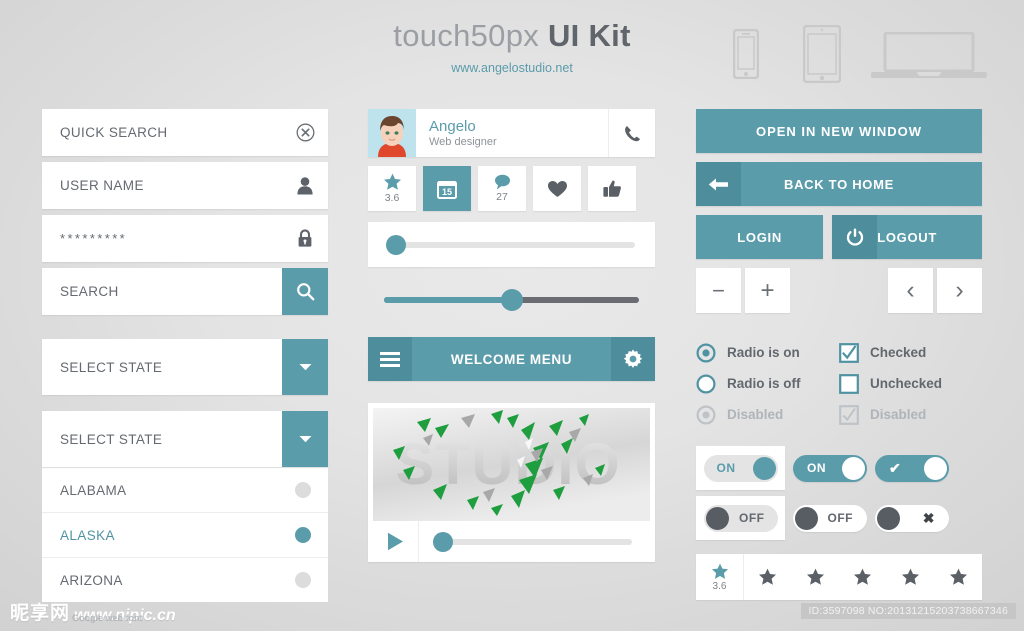  I want to click on video-progress-track, so click(532, 541).